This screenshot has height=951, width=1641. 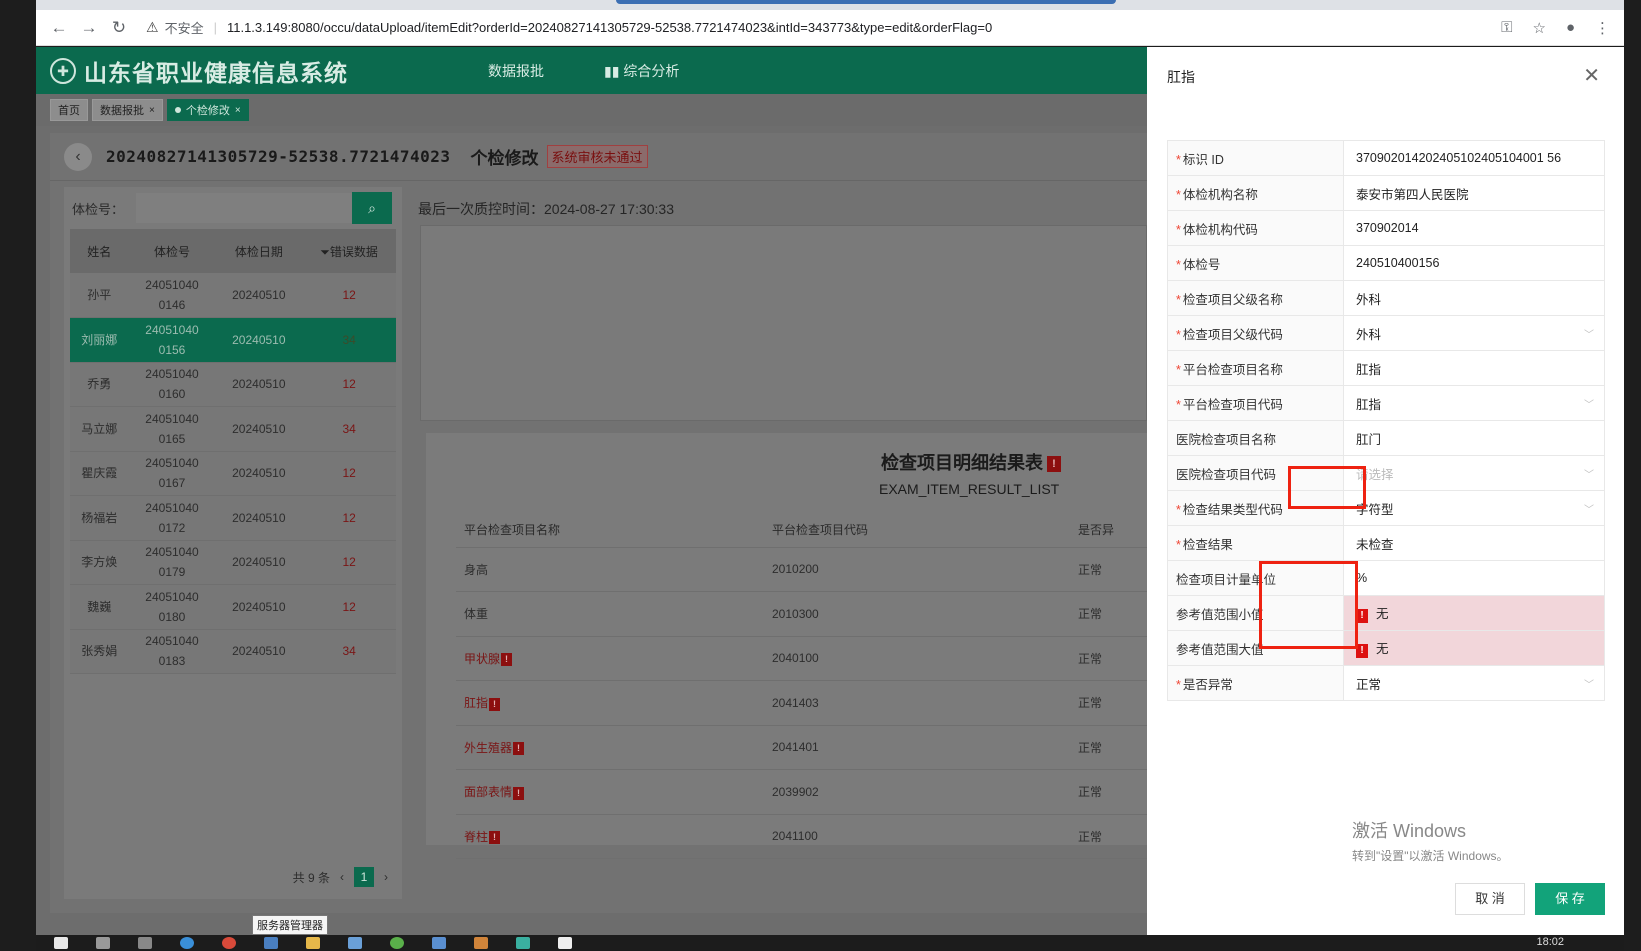 What do you see at coordinates (233, 295) in the screenshot?
I see `table-row: 孙平 24051040 0146 20240510 12` at bounding box center [233, 295].